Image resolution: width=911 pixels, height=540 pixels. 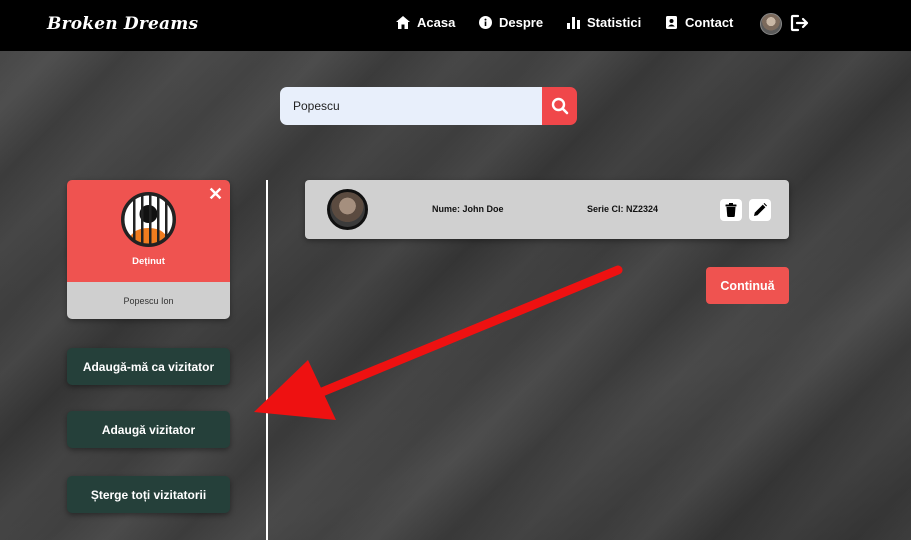 I want to click on visitor-avatar, so click(x=347, y=209).